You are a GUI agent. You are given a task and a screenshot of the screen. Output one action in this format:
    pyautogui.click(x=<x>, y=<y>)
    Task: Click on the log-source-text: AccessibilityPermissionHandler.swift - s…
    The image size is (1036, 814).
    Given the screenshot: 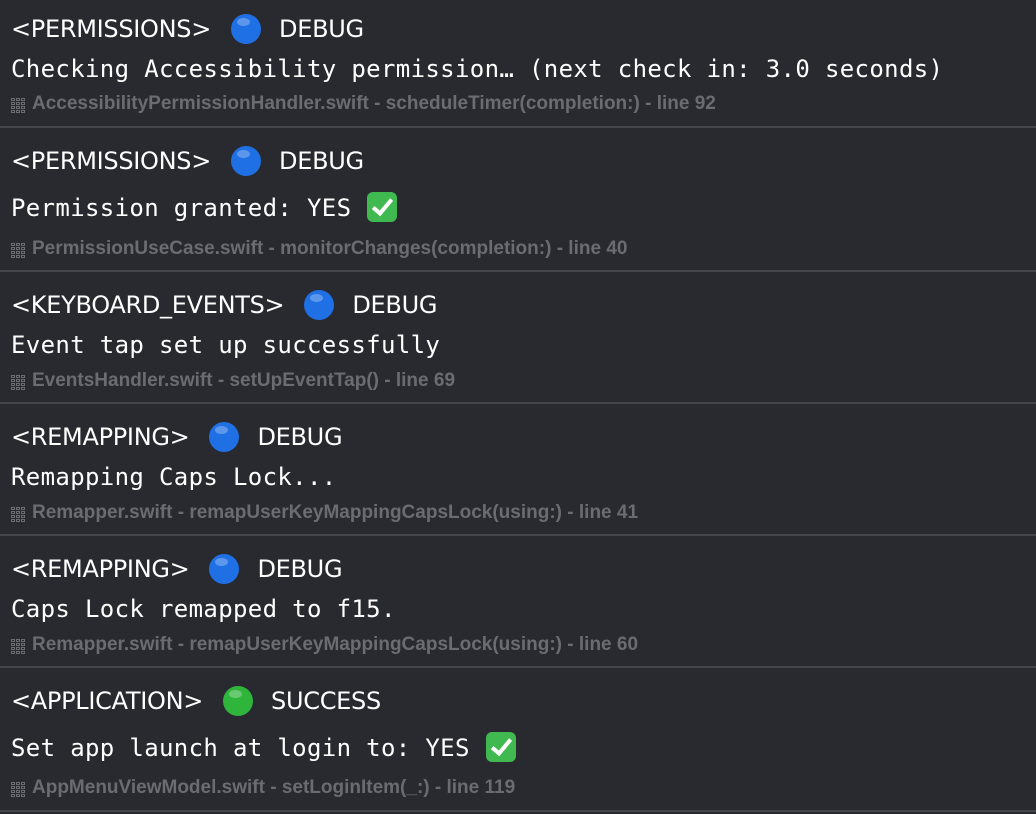 What is the action you would take?
    pyautogui.click(x=374, y=103)
    